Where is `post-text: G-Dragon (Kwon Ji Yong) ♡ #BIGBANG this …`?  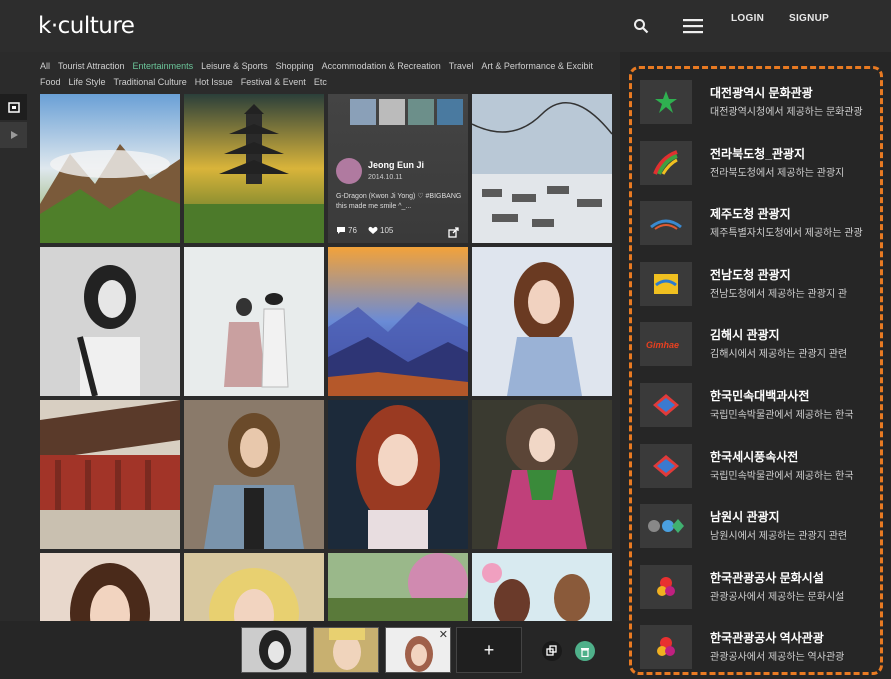 post-text: G-Dragon (Kwon Ji Yong) ♡ #BIGBANG this … is located at coordinates (399, 201).